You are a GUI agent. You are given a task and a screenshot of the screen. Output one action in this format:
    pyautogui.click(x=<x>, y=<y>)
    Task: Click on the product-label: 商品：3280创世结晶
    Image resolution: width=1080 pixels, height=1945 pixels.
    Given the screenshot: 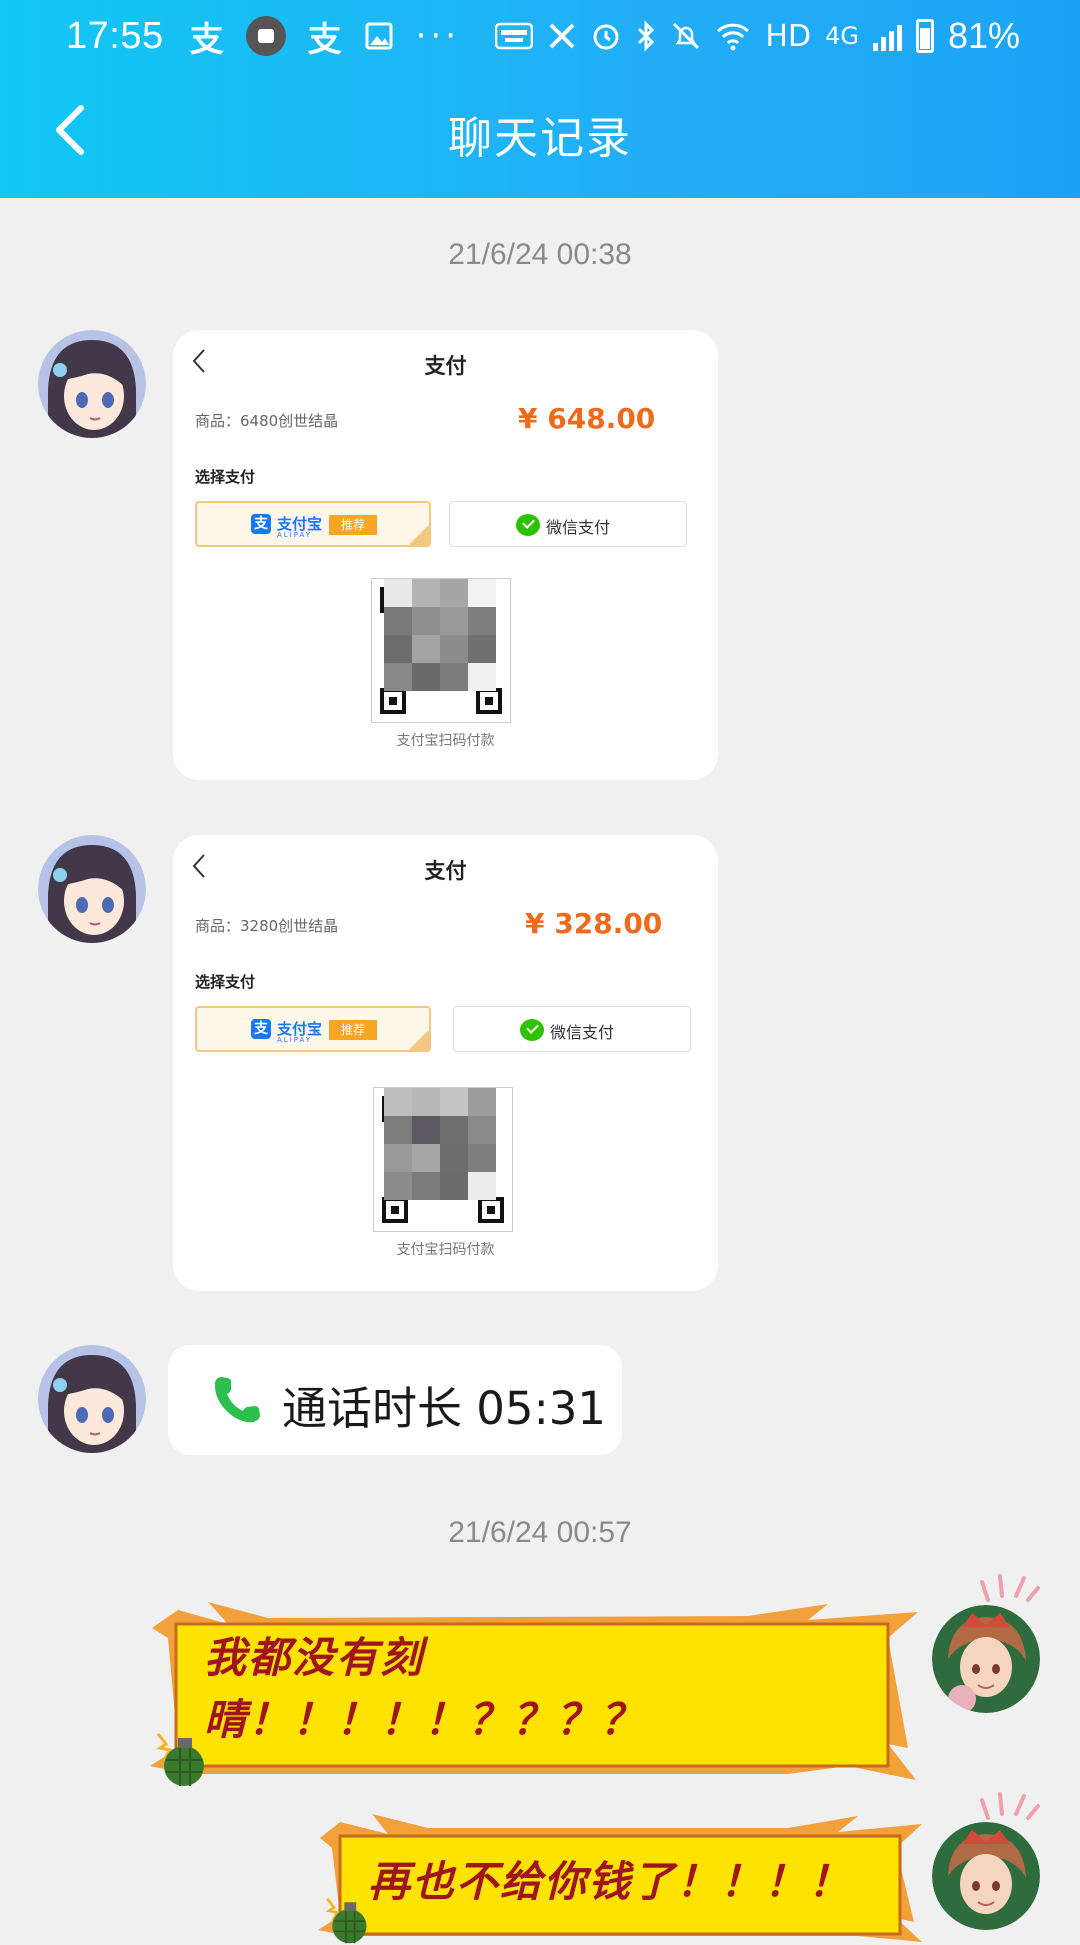 What is the action you would take?
    pyautogui.click(x=267, y=926)
    